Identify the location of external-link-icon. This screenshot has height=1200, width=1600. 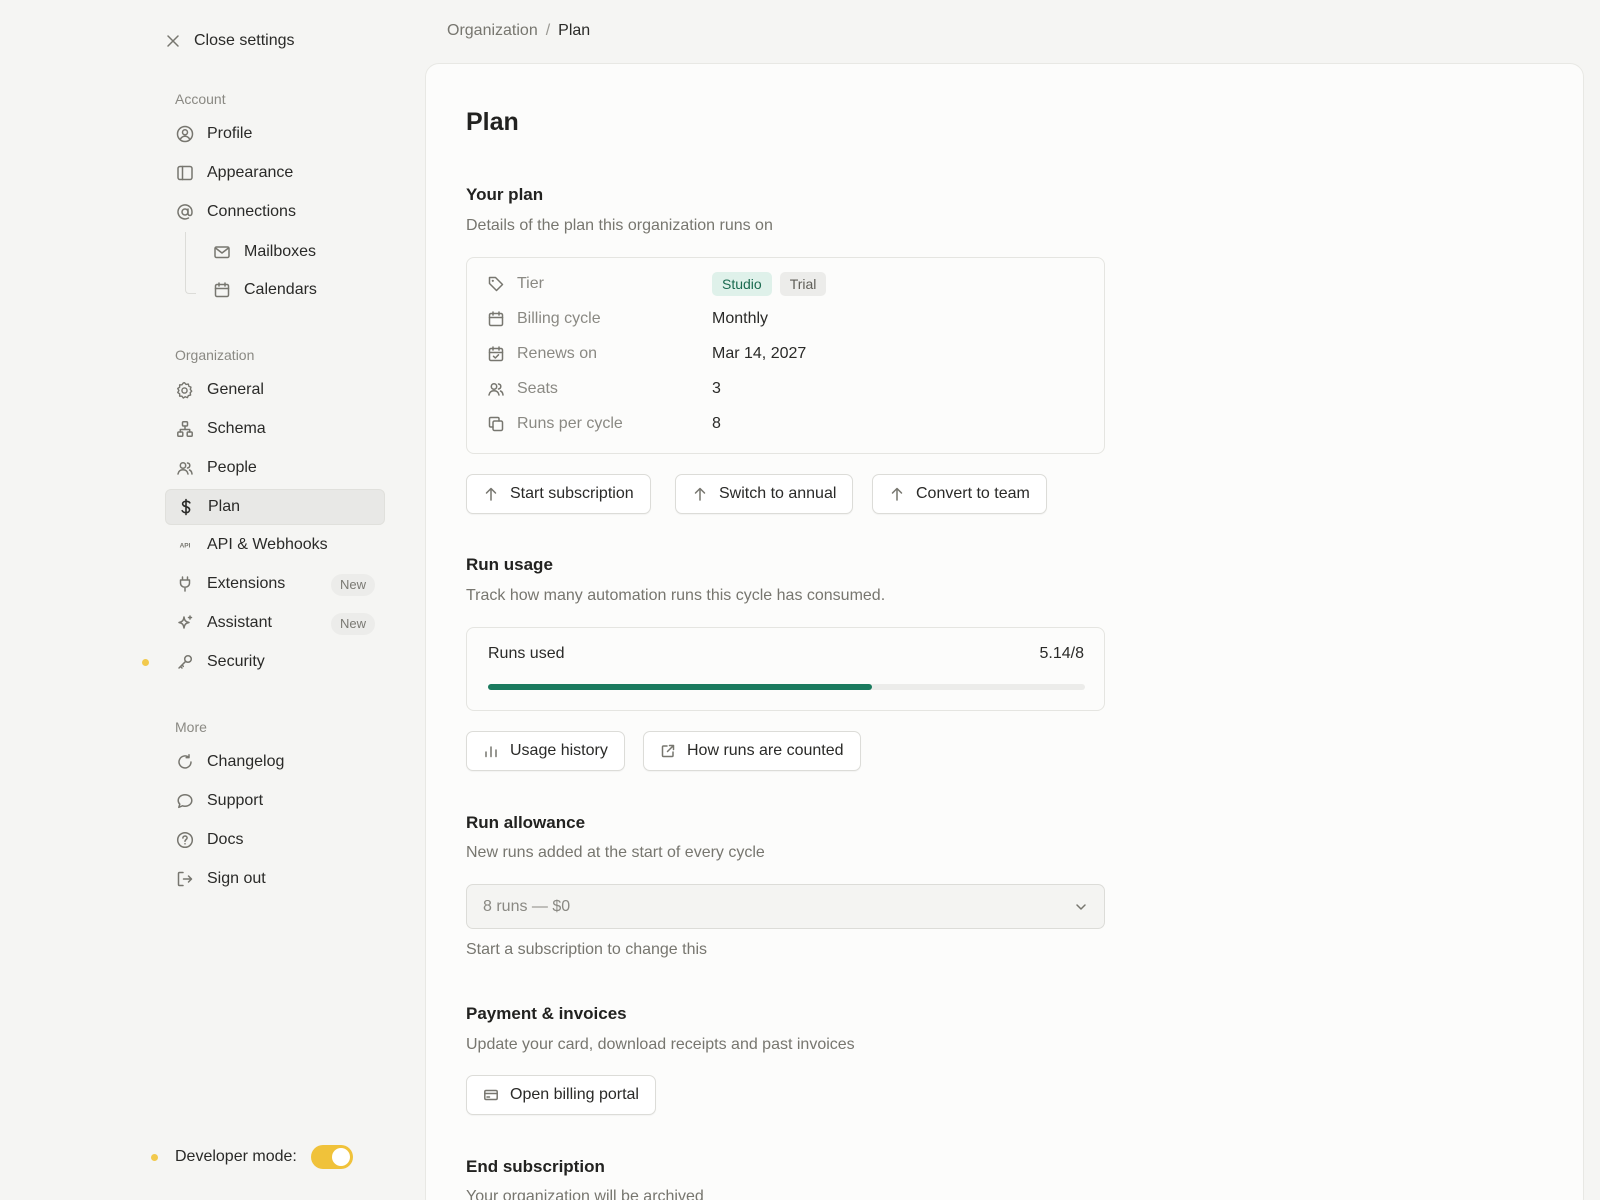
(668, 751).